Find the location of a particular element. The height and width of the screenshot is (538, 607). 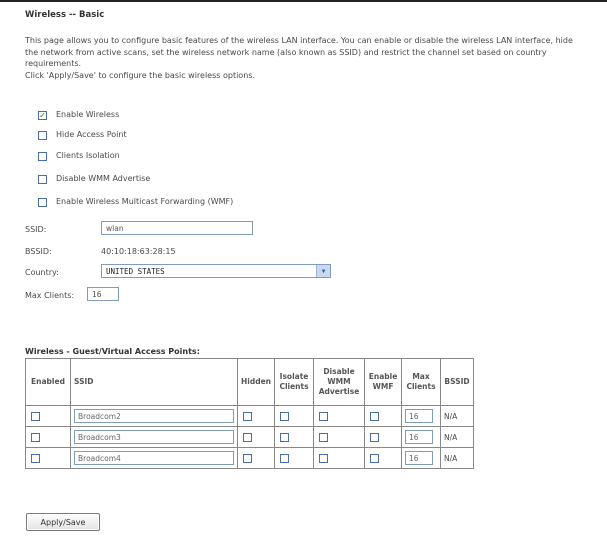

country-select: UNITED STATES ▼ is located at coordinates (216, 271).